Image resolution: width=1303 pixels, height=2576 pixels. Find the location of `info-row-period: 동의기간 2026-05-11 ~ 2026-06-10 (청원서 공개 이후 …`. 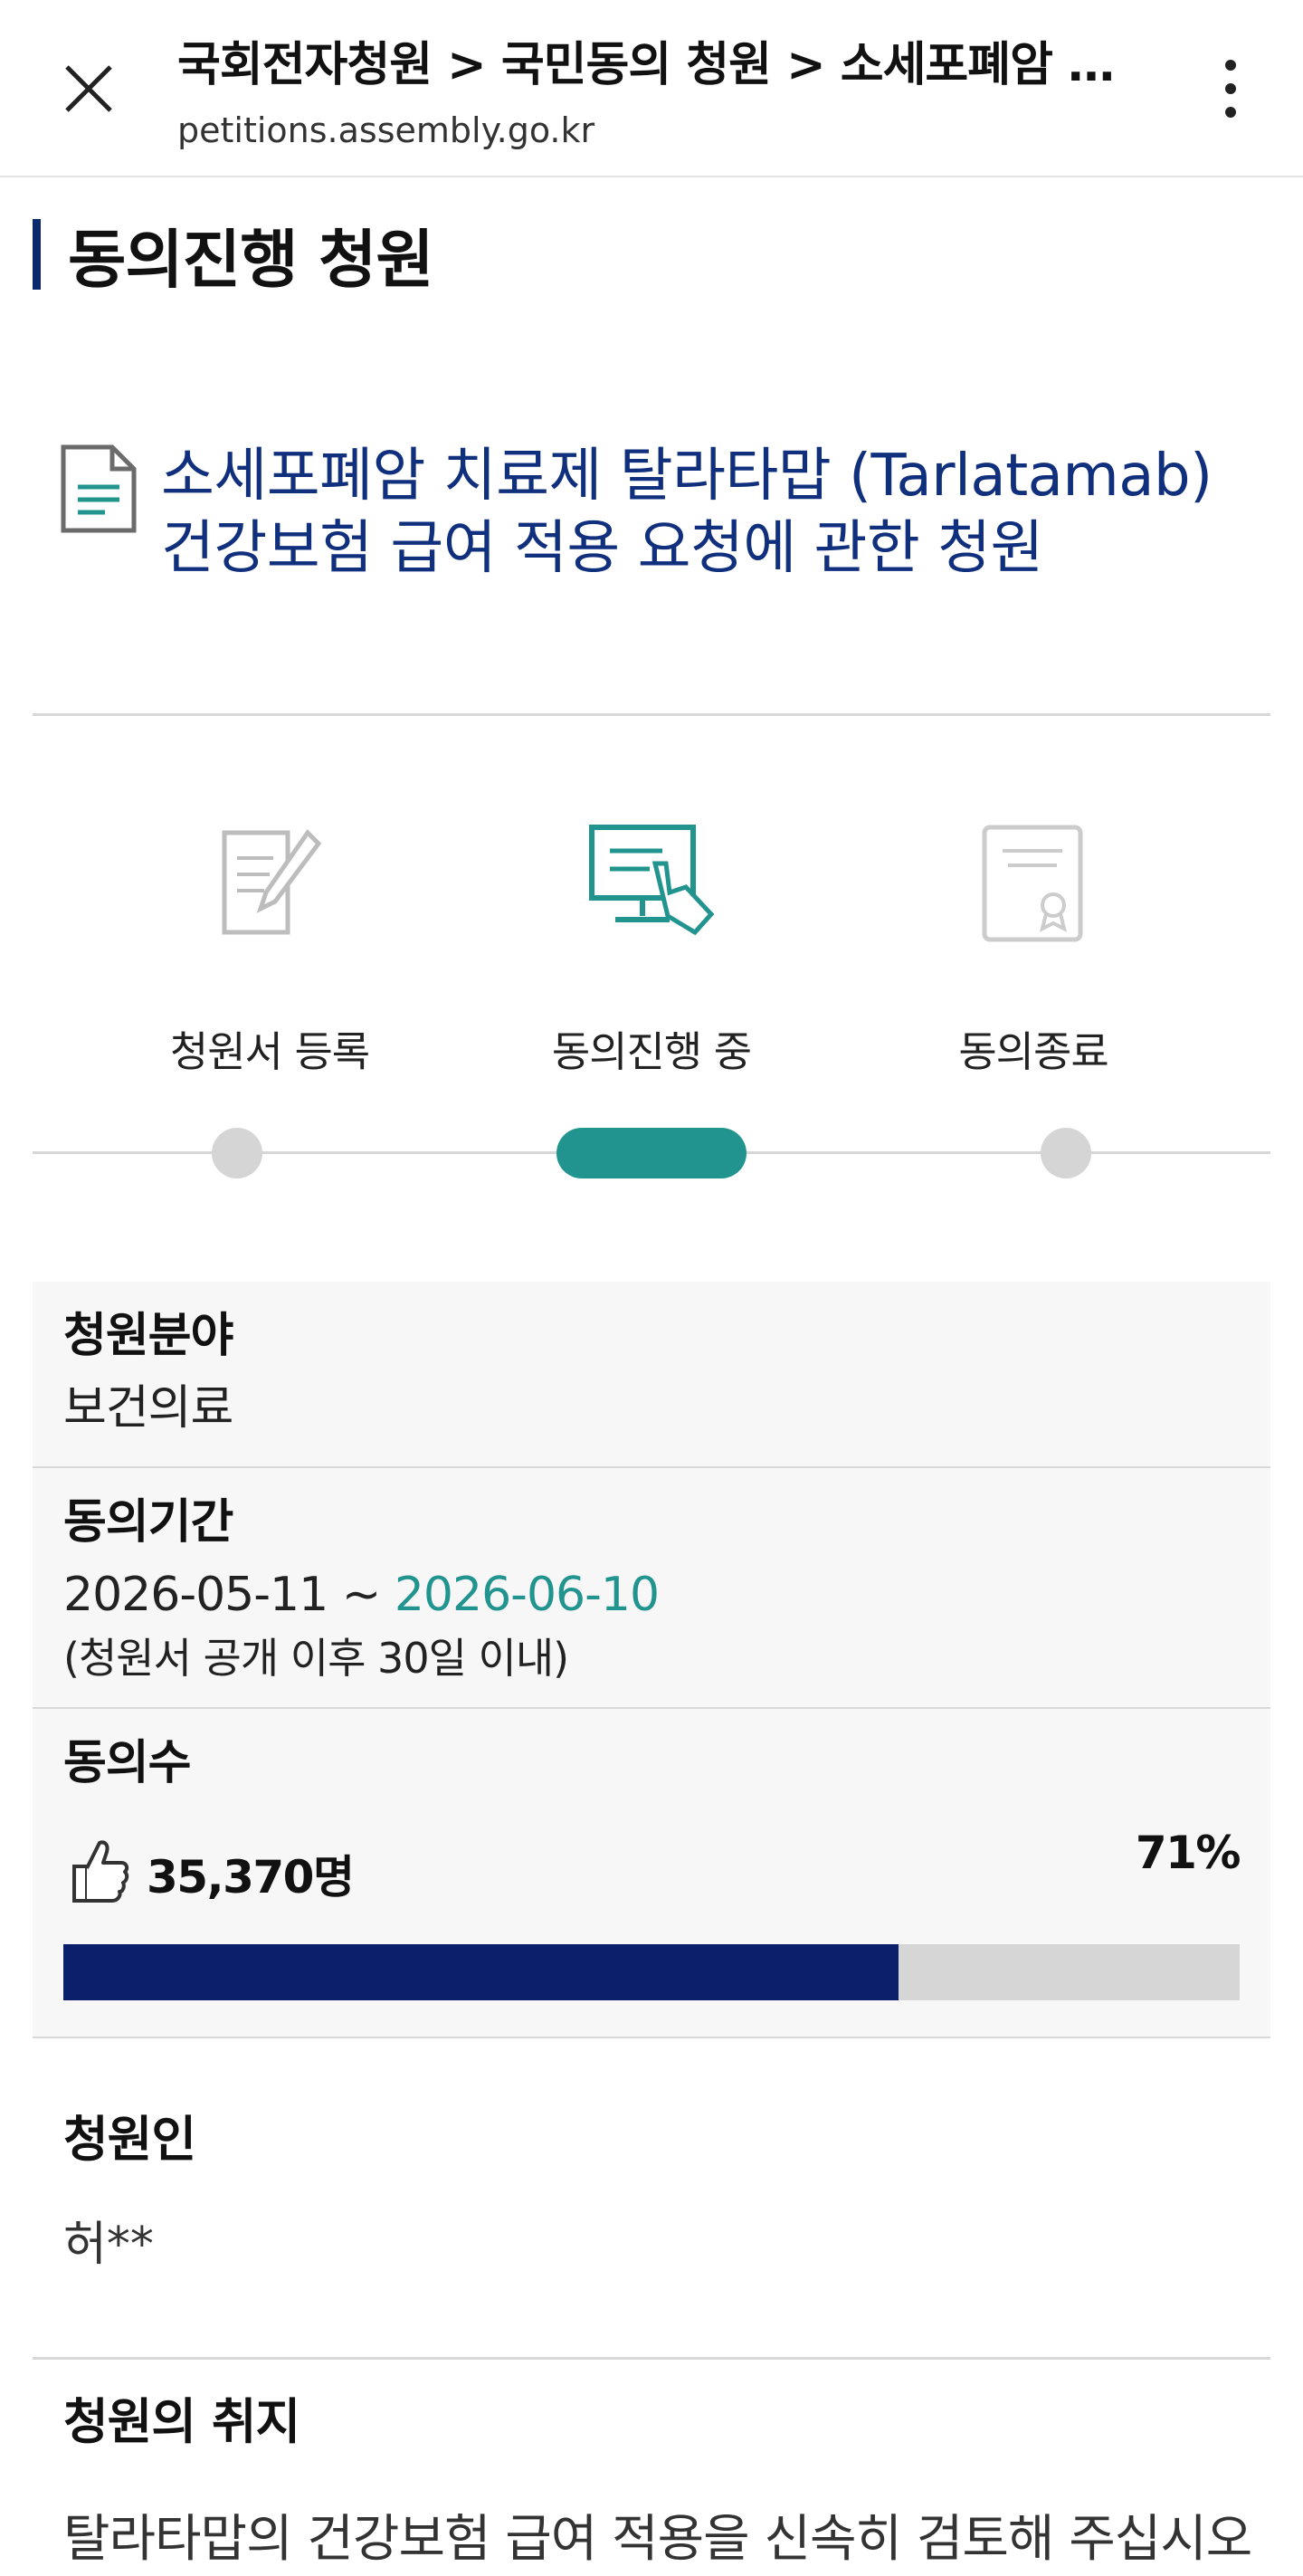

info-row-period: 동의기간 2026-05-11 ~ 2026-06-10 (청원서 공개 이후 … is located at coordinates (651, 1589).